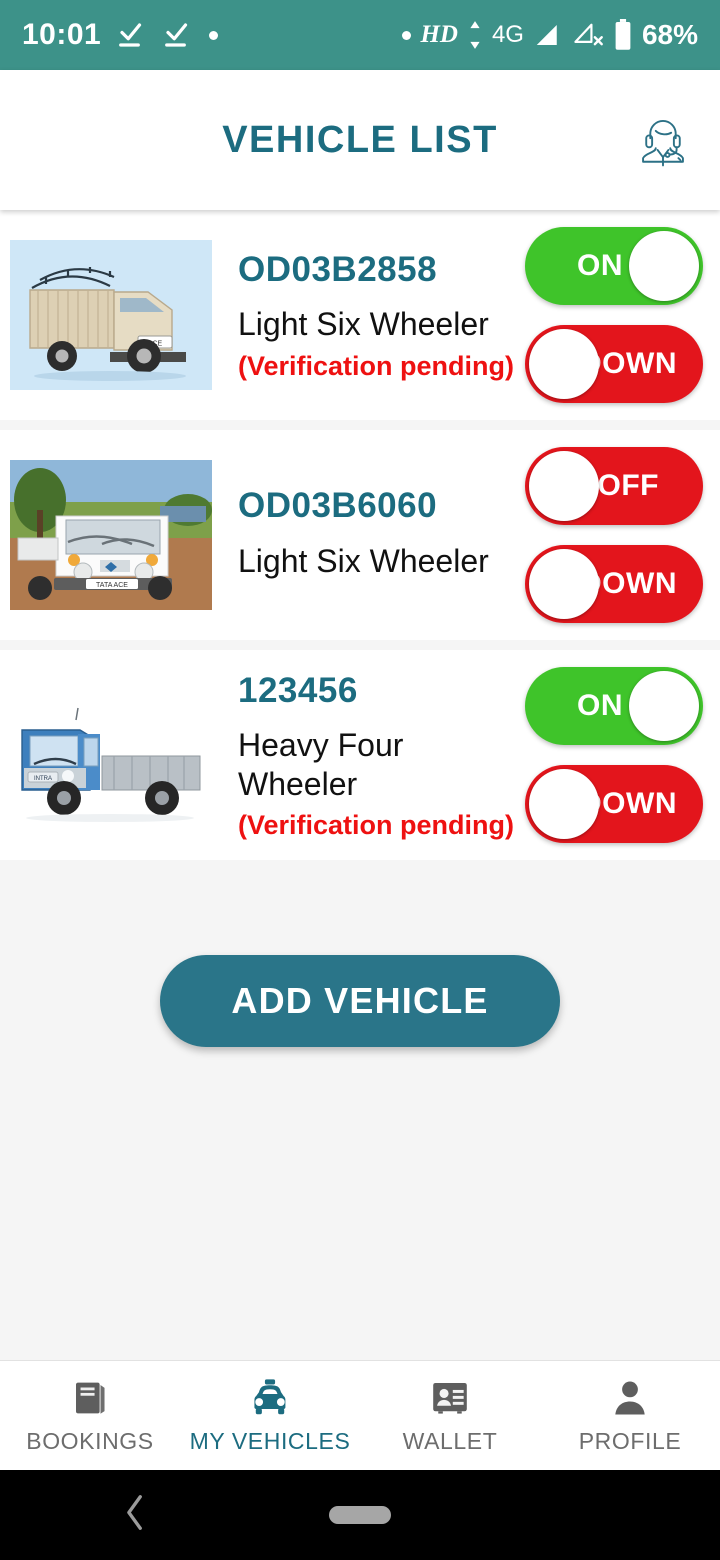 The image size is (720, 1560). Describe the element at coordinates (43, 779) in the screenshot. I see `svg-text: INTRA` at that location.